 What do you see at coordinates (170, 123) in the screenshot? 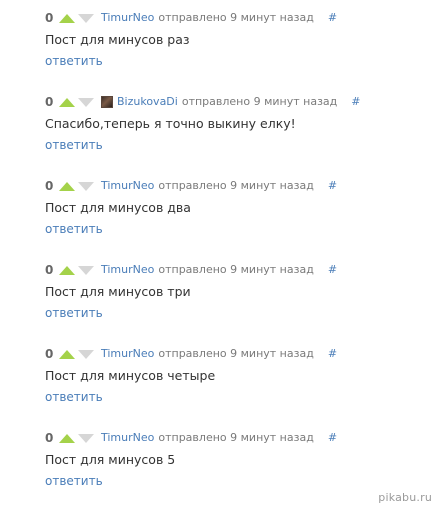
I see `comment-text: Спасибо,теперь я точно выкину елку!` at bounding box center [170, 123].